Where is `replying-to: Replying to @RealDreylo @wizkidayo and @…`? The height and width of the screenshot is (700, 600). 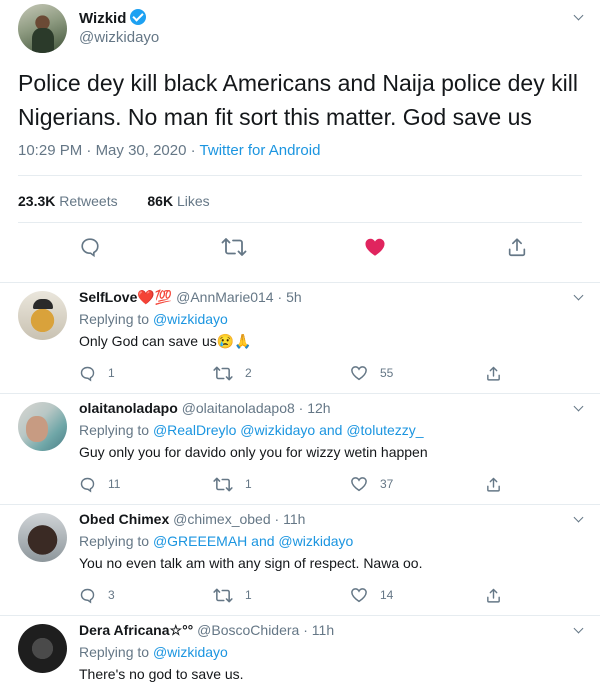
replying-to: Replying to @RealDreylo @wizkidayo and @… is located at coordinates (251, 430).